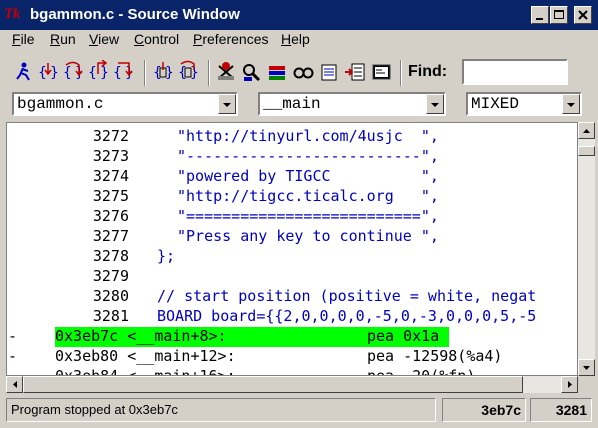 The height and width of the screenshot is (428, 598). I want to click on memory-icon, so click(329, 72).